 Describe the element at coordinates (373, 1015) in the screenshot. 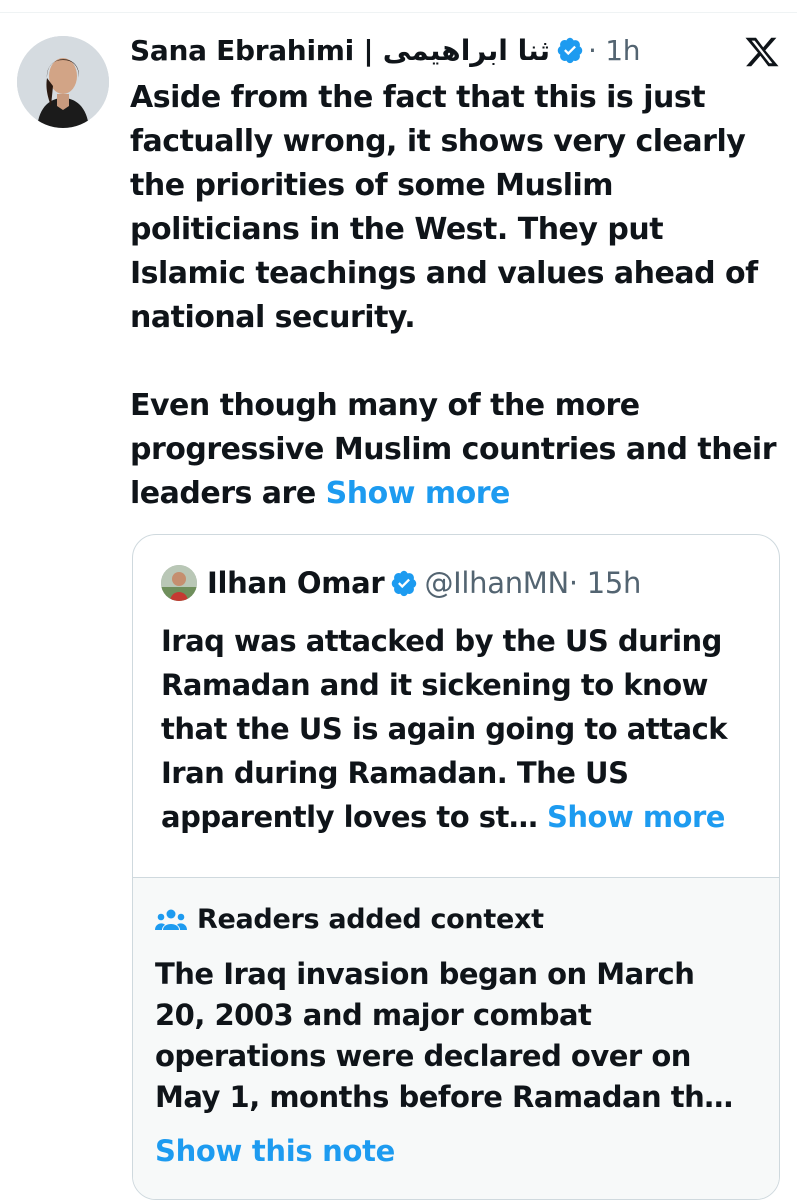

I see `note-line: 20, 2003 and major combat` at that location.